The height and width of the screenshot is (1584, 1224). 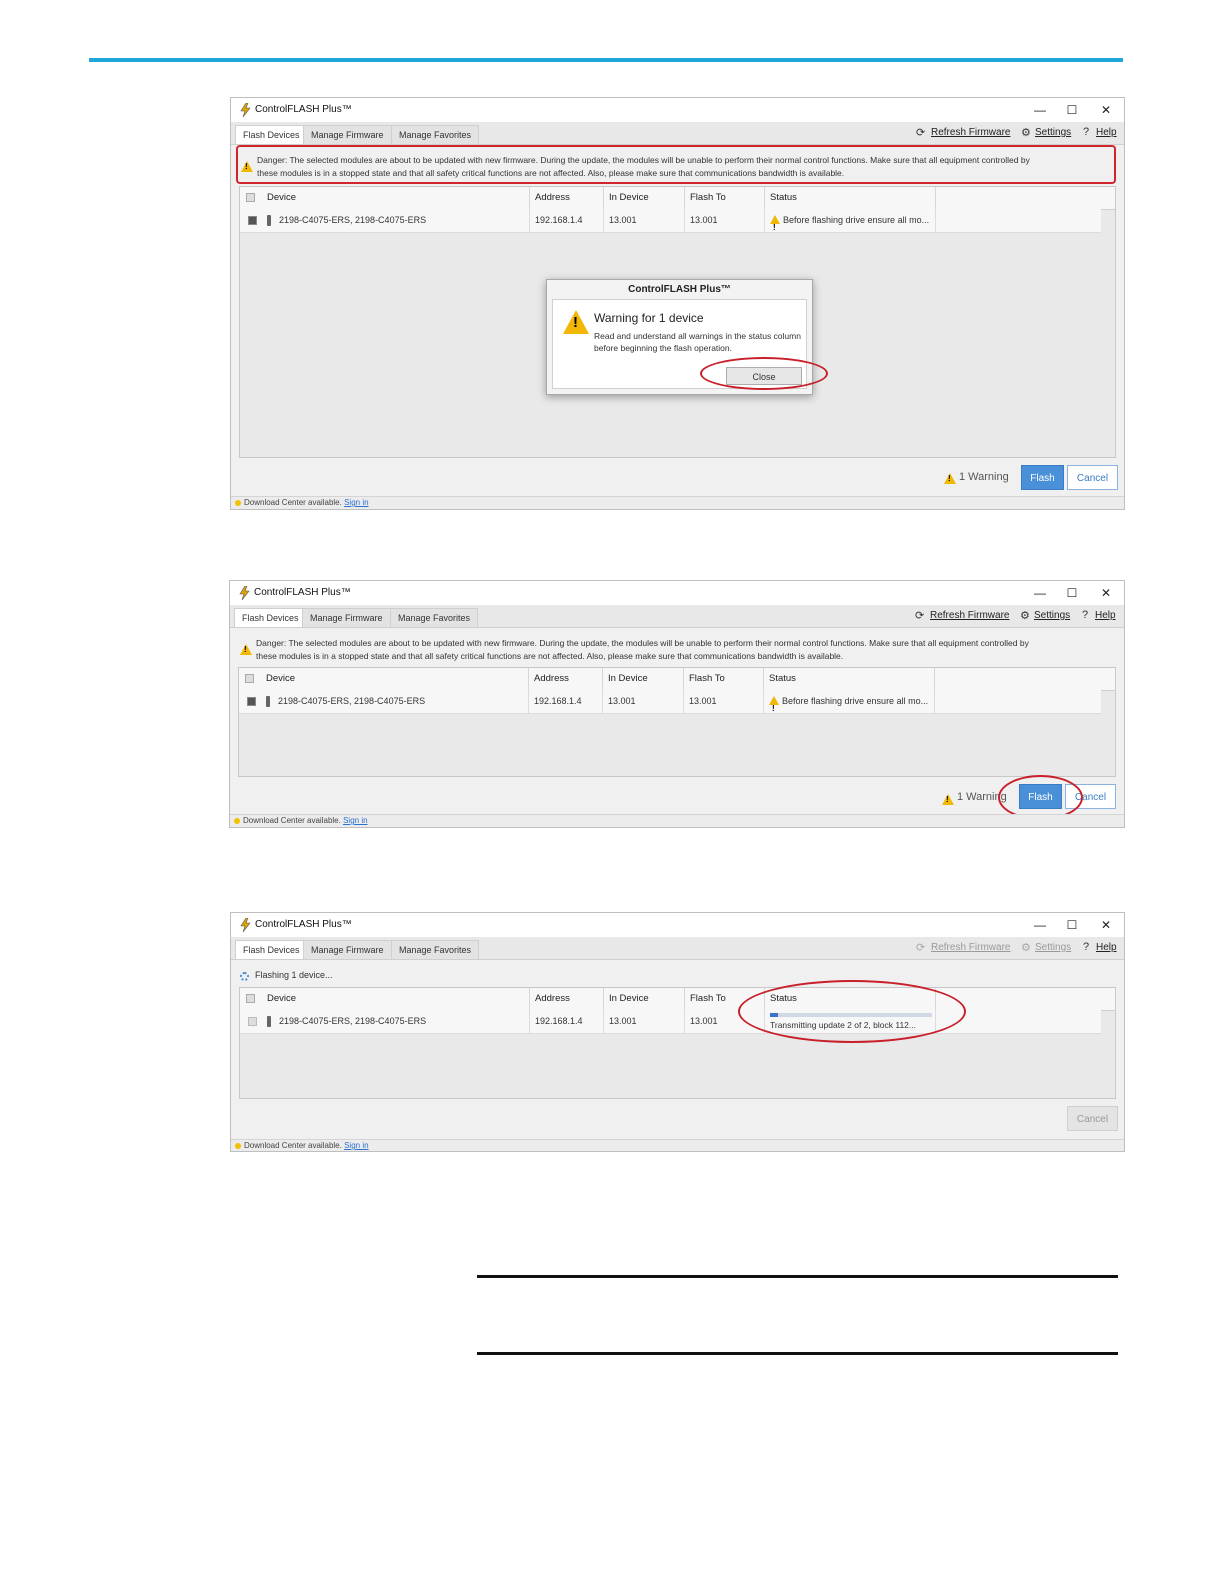 I want to click on refresh-icon: ⟳, so click(x=921, y=948).